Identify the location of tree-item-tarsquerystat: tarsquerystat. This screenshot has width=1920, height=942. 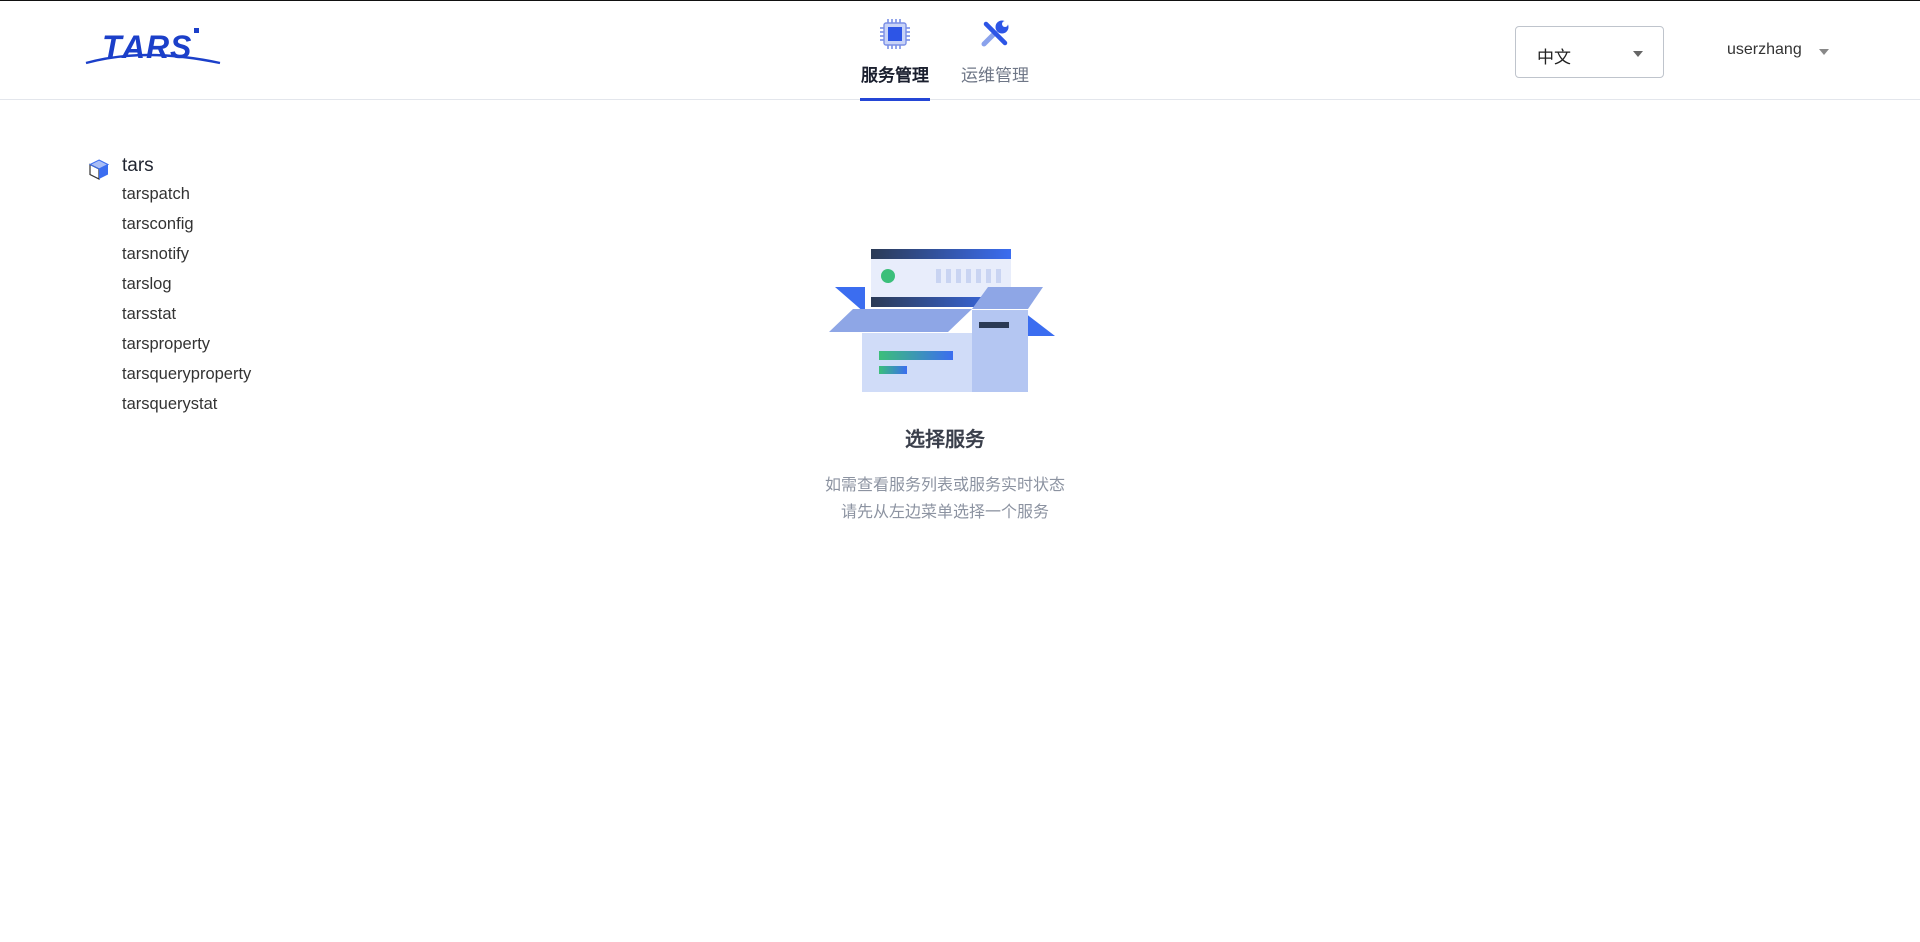
(186, 410).